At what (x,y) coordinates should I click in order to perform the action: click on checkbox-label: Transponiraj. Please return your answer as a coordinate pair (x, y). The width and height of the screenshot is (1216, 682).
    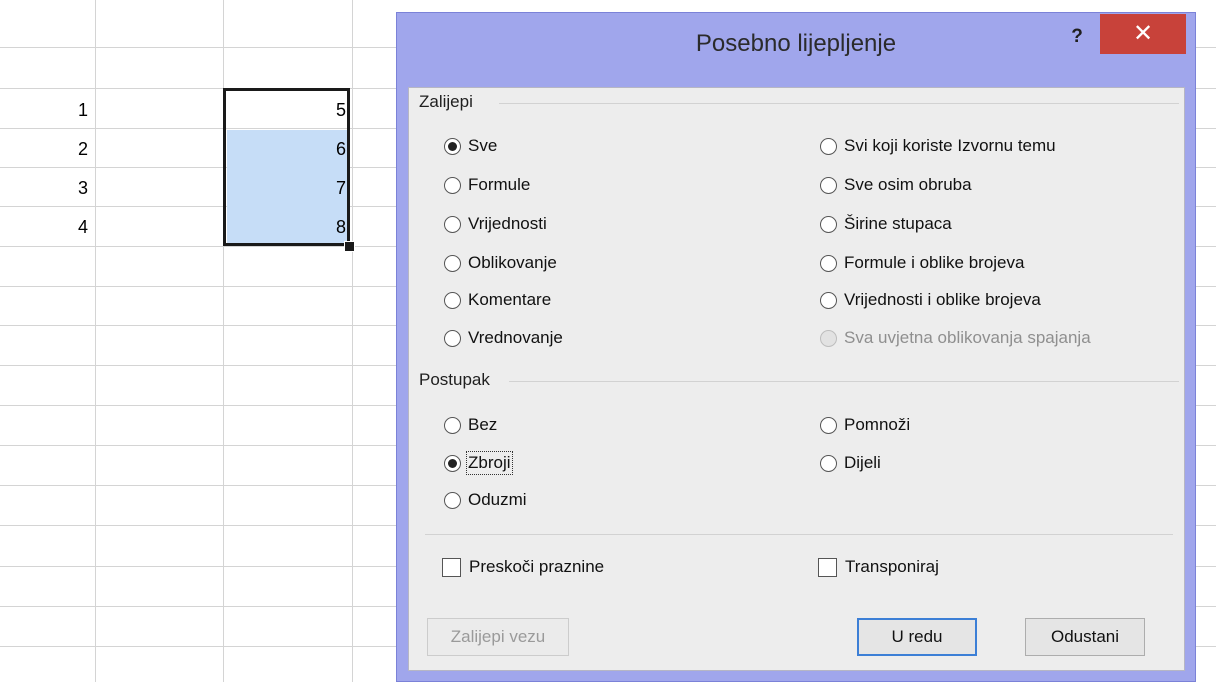
    Looking at the image, I should click on (892, 566).